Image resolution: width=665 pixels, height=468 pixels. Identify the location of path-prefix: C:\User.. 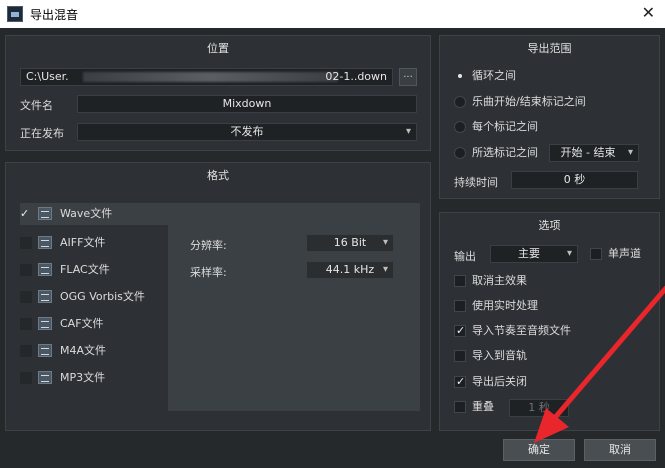
(47, 76).